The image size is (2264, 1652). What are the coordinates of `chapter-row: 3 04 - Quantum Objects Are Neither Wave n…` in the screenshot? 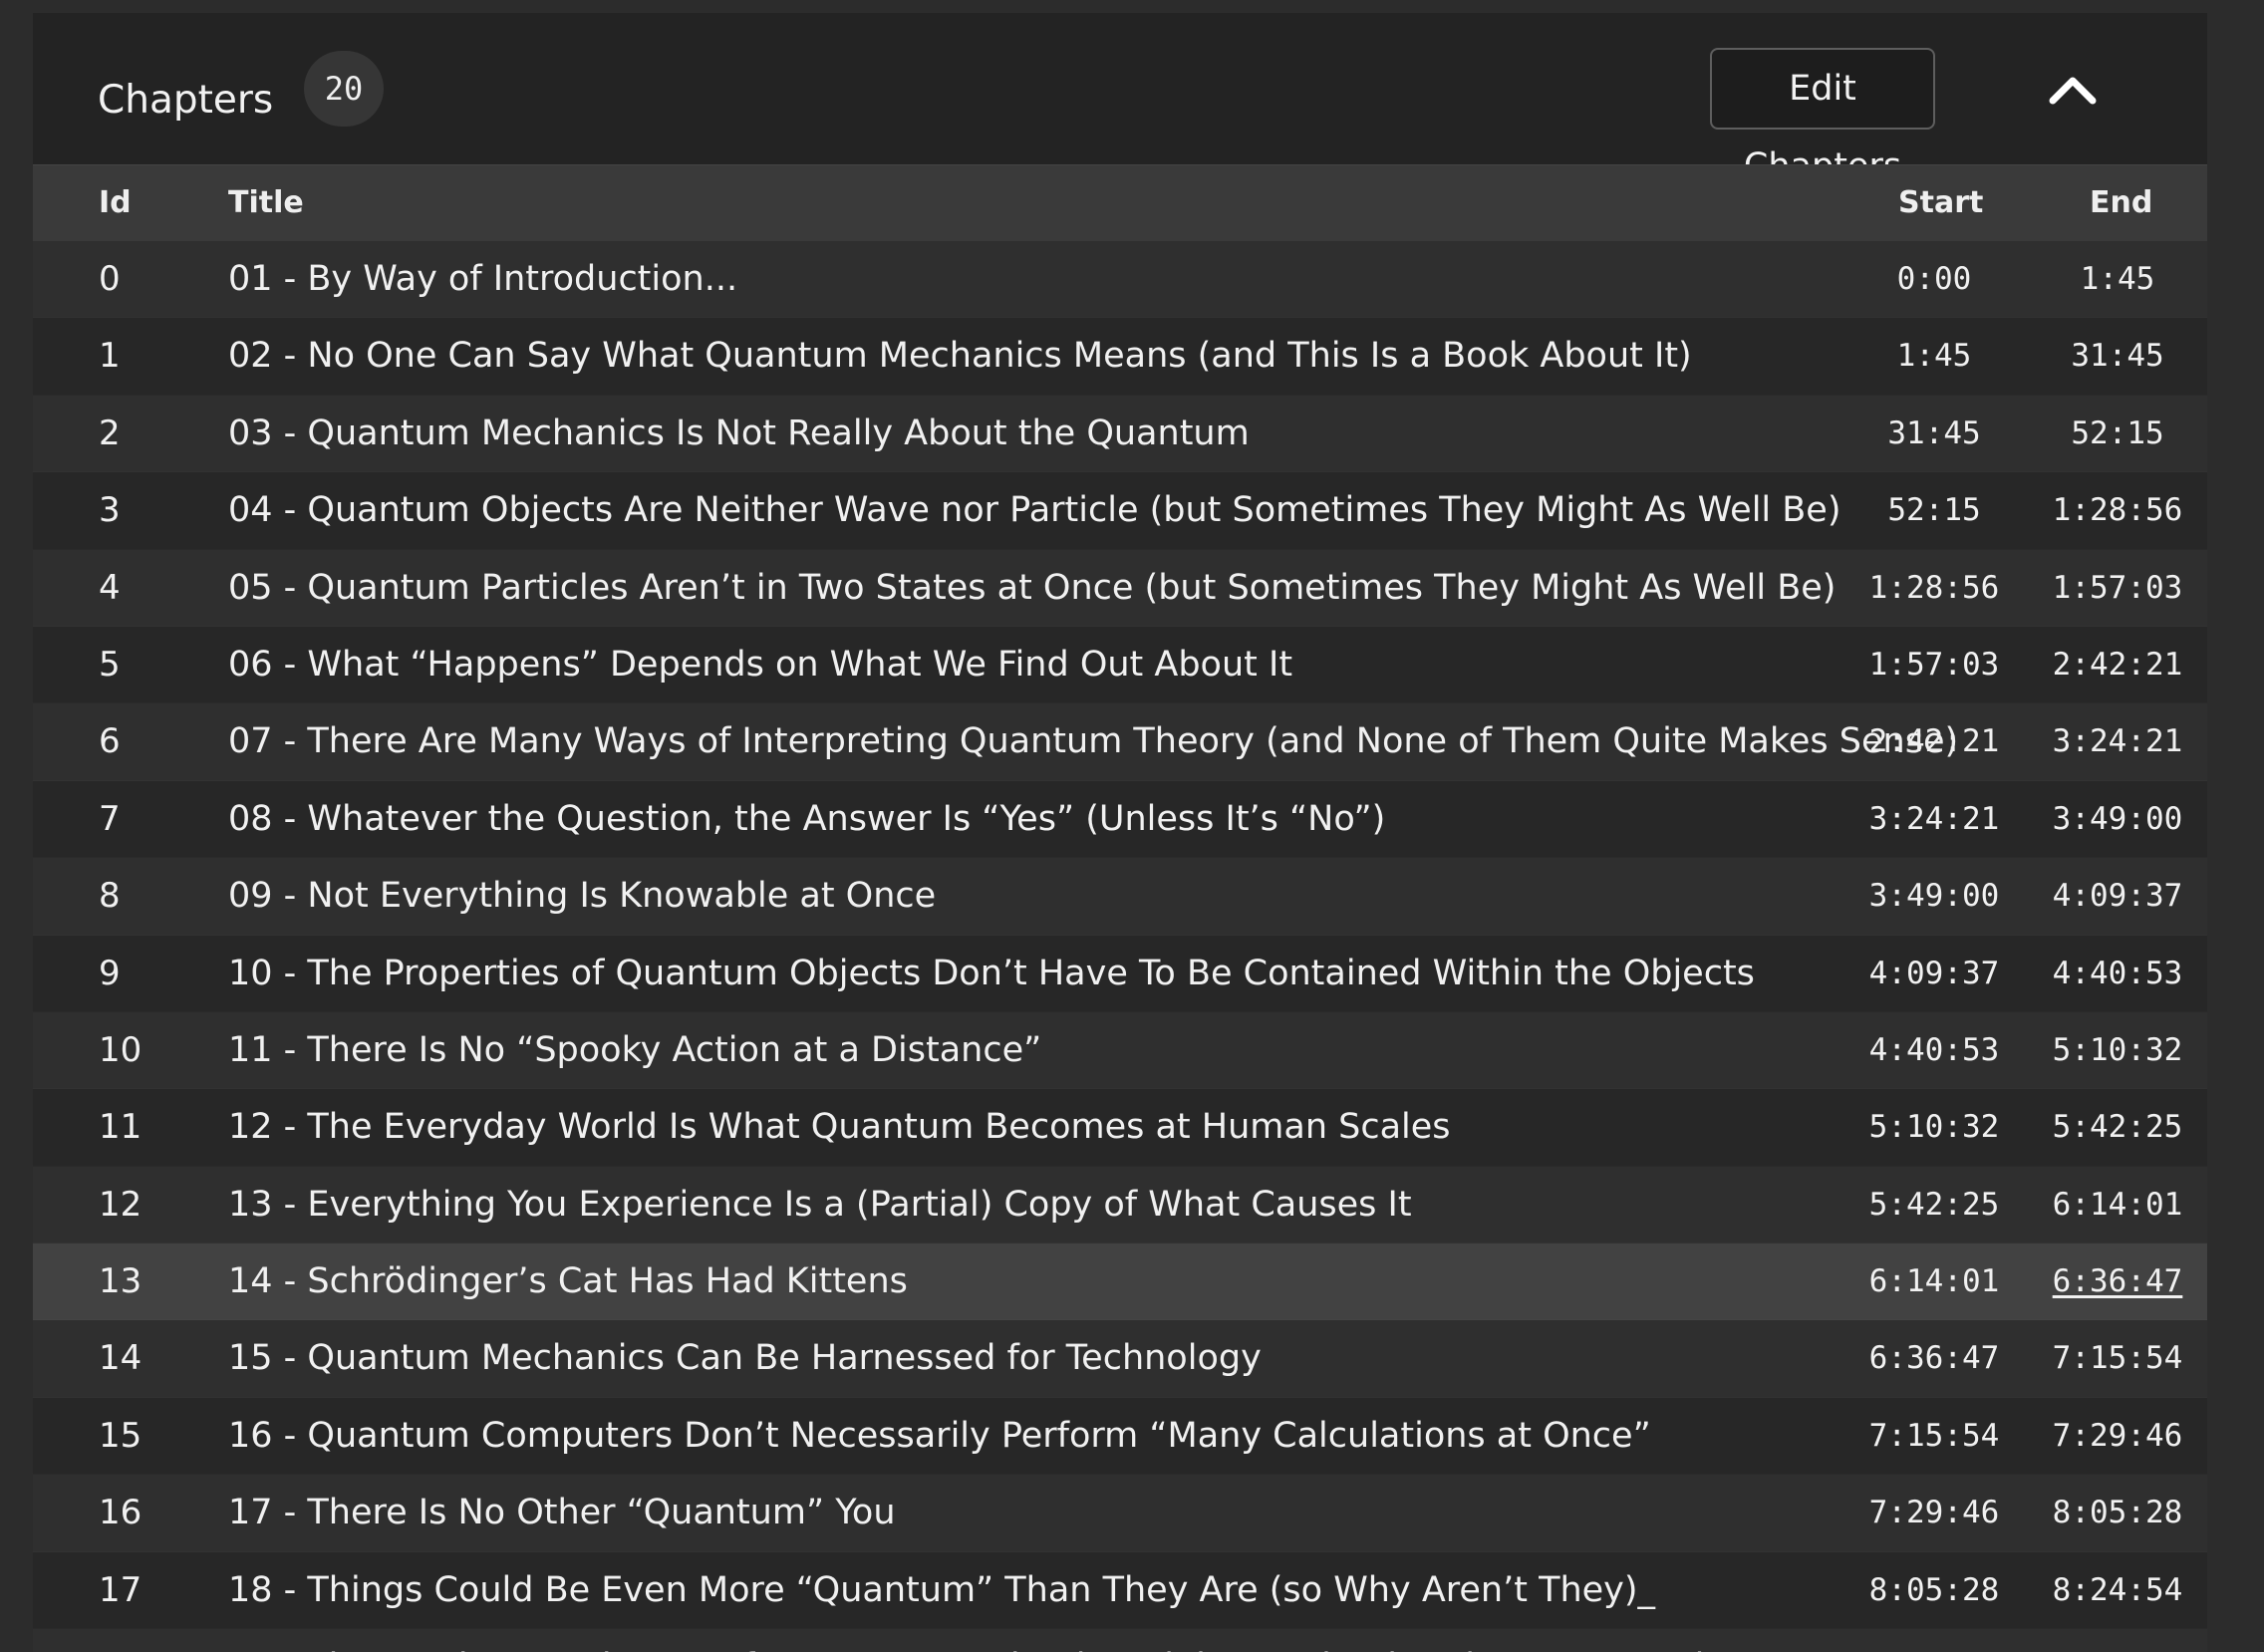 It's located at (1120, 511).